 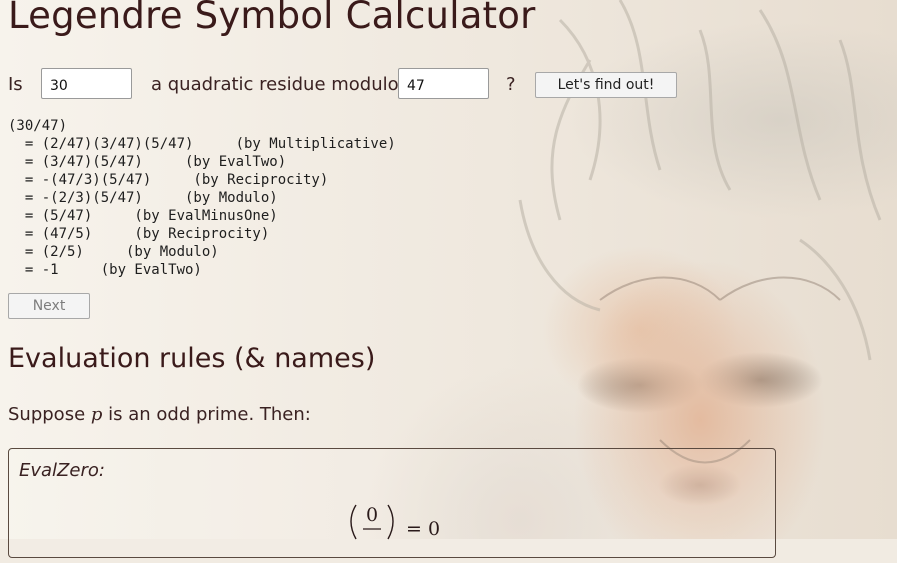 What do you see at coordinates (202, 144) in the screenshot?
I see `output-line: = (2/47)(3/47)(5/47) (by Multiplicative)` at bounding box center [202, 144].